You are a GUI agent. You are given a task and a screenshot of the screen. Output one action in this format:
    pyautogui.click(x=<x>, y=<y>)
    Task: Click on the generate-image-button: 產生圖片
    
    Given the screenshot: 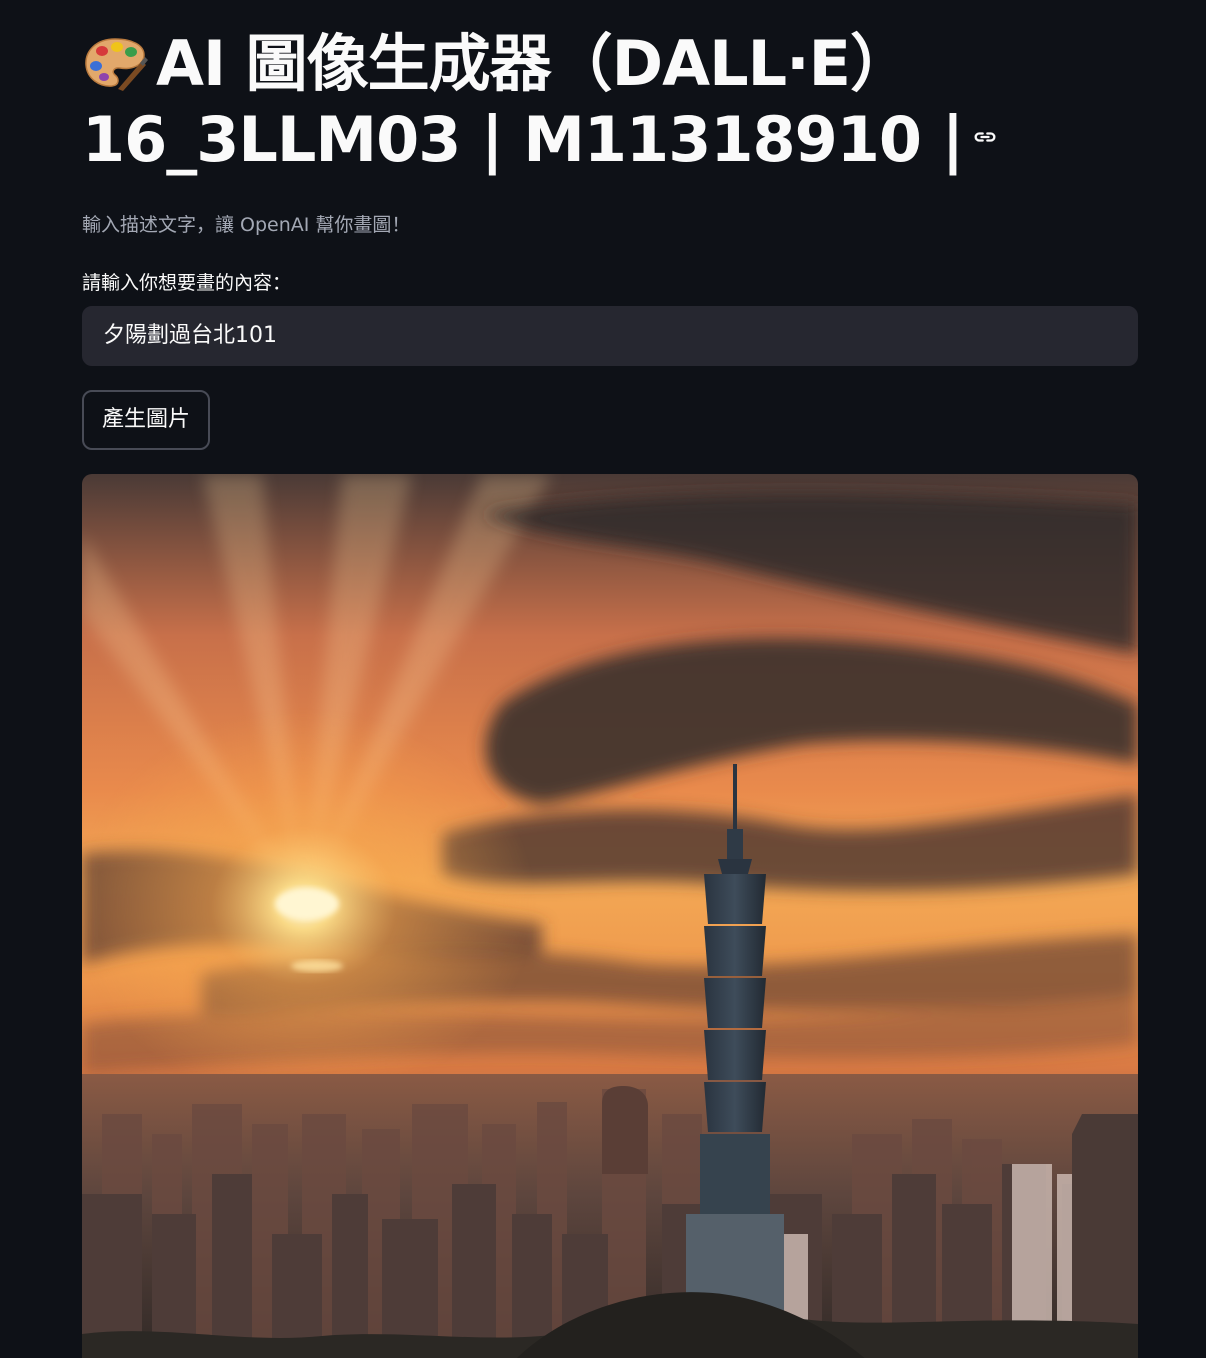 What is the action you would take?
    pyautogui.click(x=146, y=420)
    